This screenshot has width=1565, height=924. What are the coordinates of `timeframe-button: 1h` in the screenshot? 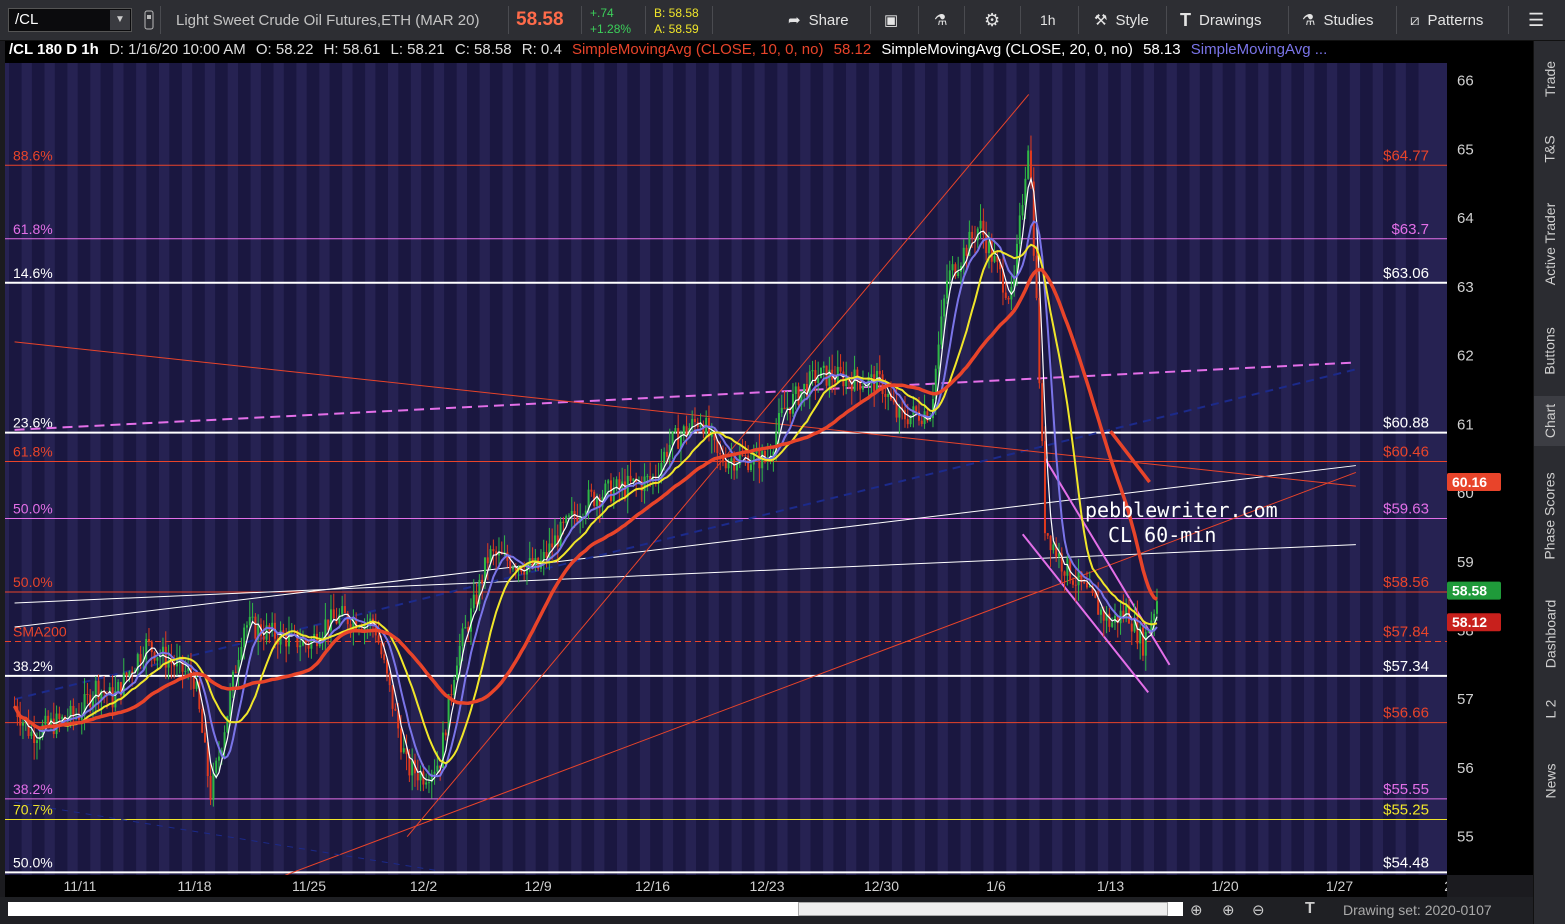 It's located at (1048, 20).